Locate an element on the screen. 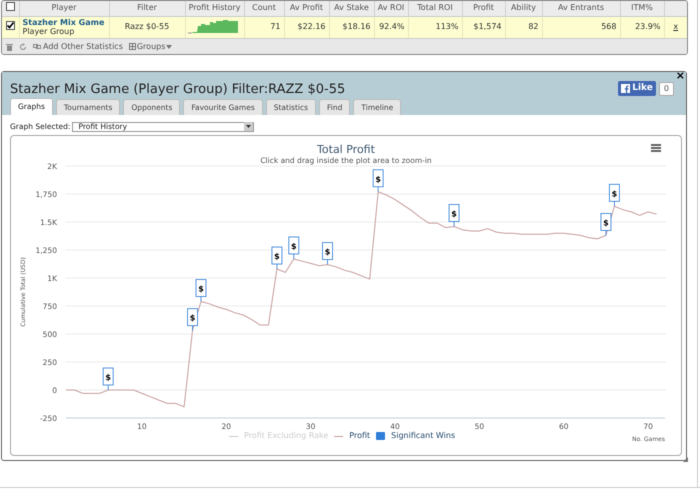 The height and width of the screenshot is (493, 700). table-cell: $22.16 is located at coordinates (312, 27).